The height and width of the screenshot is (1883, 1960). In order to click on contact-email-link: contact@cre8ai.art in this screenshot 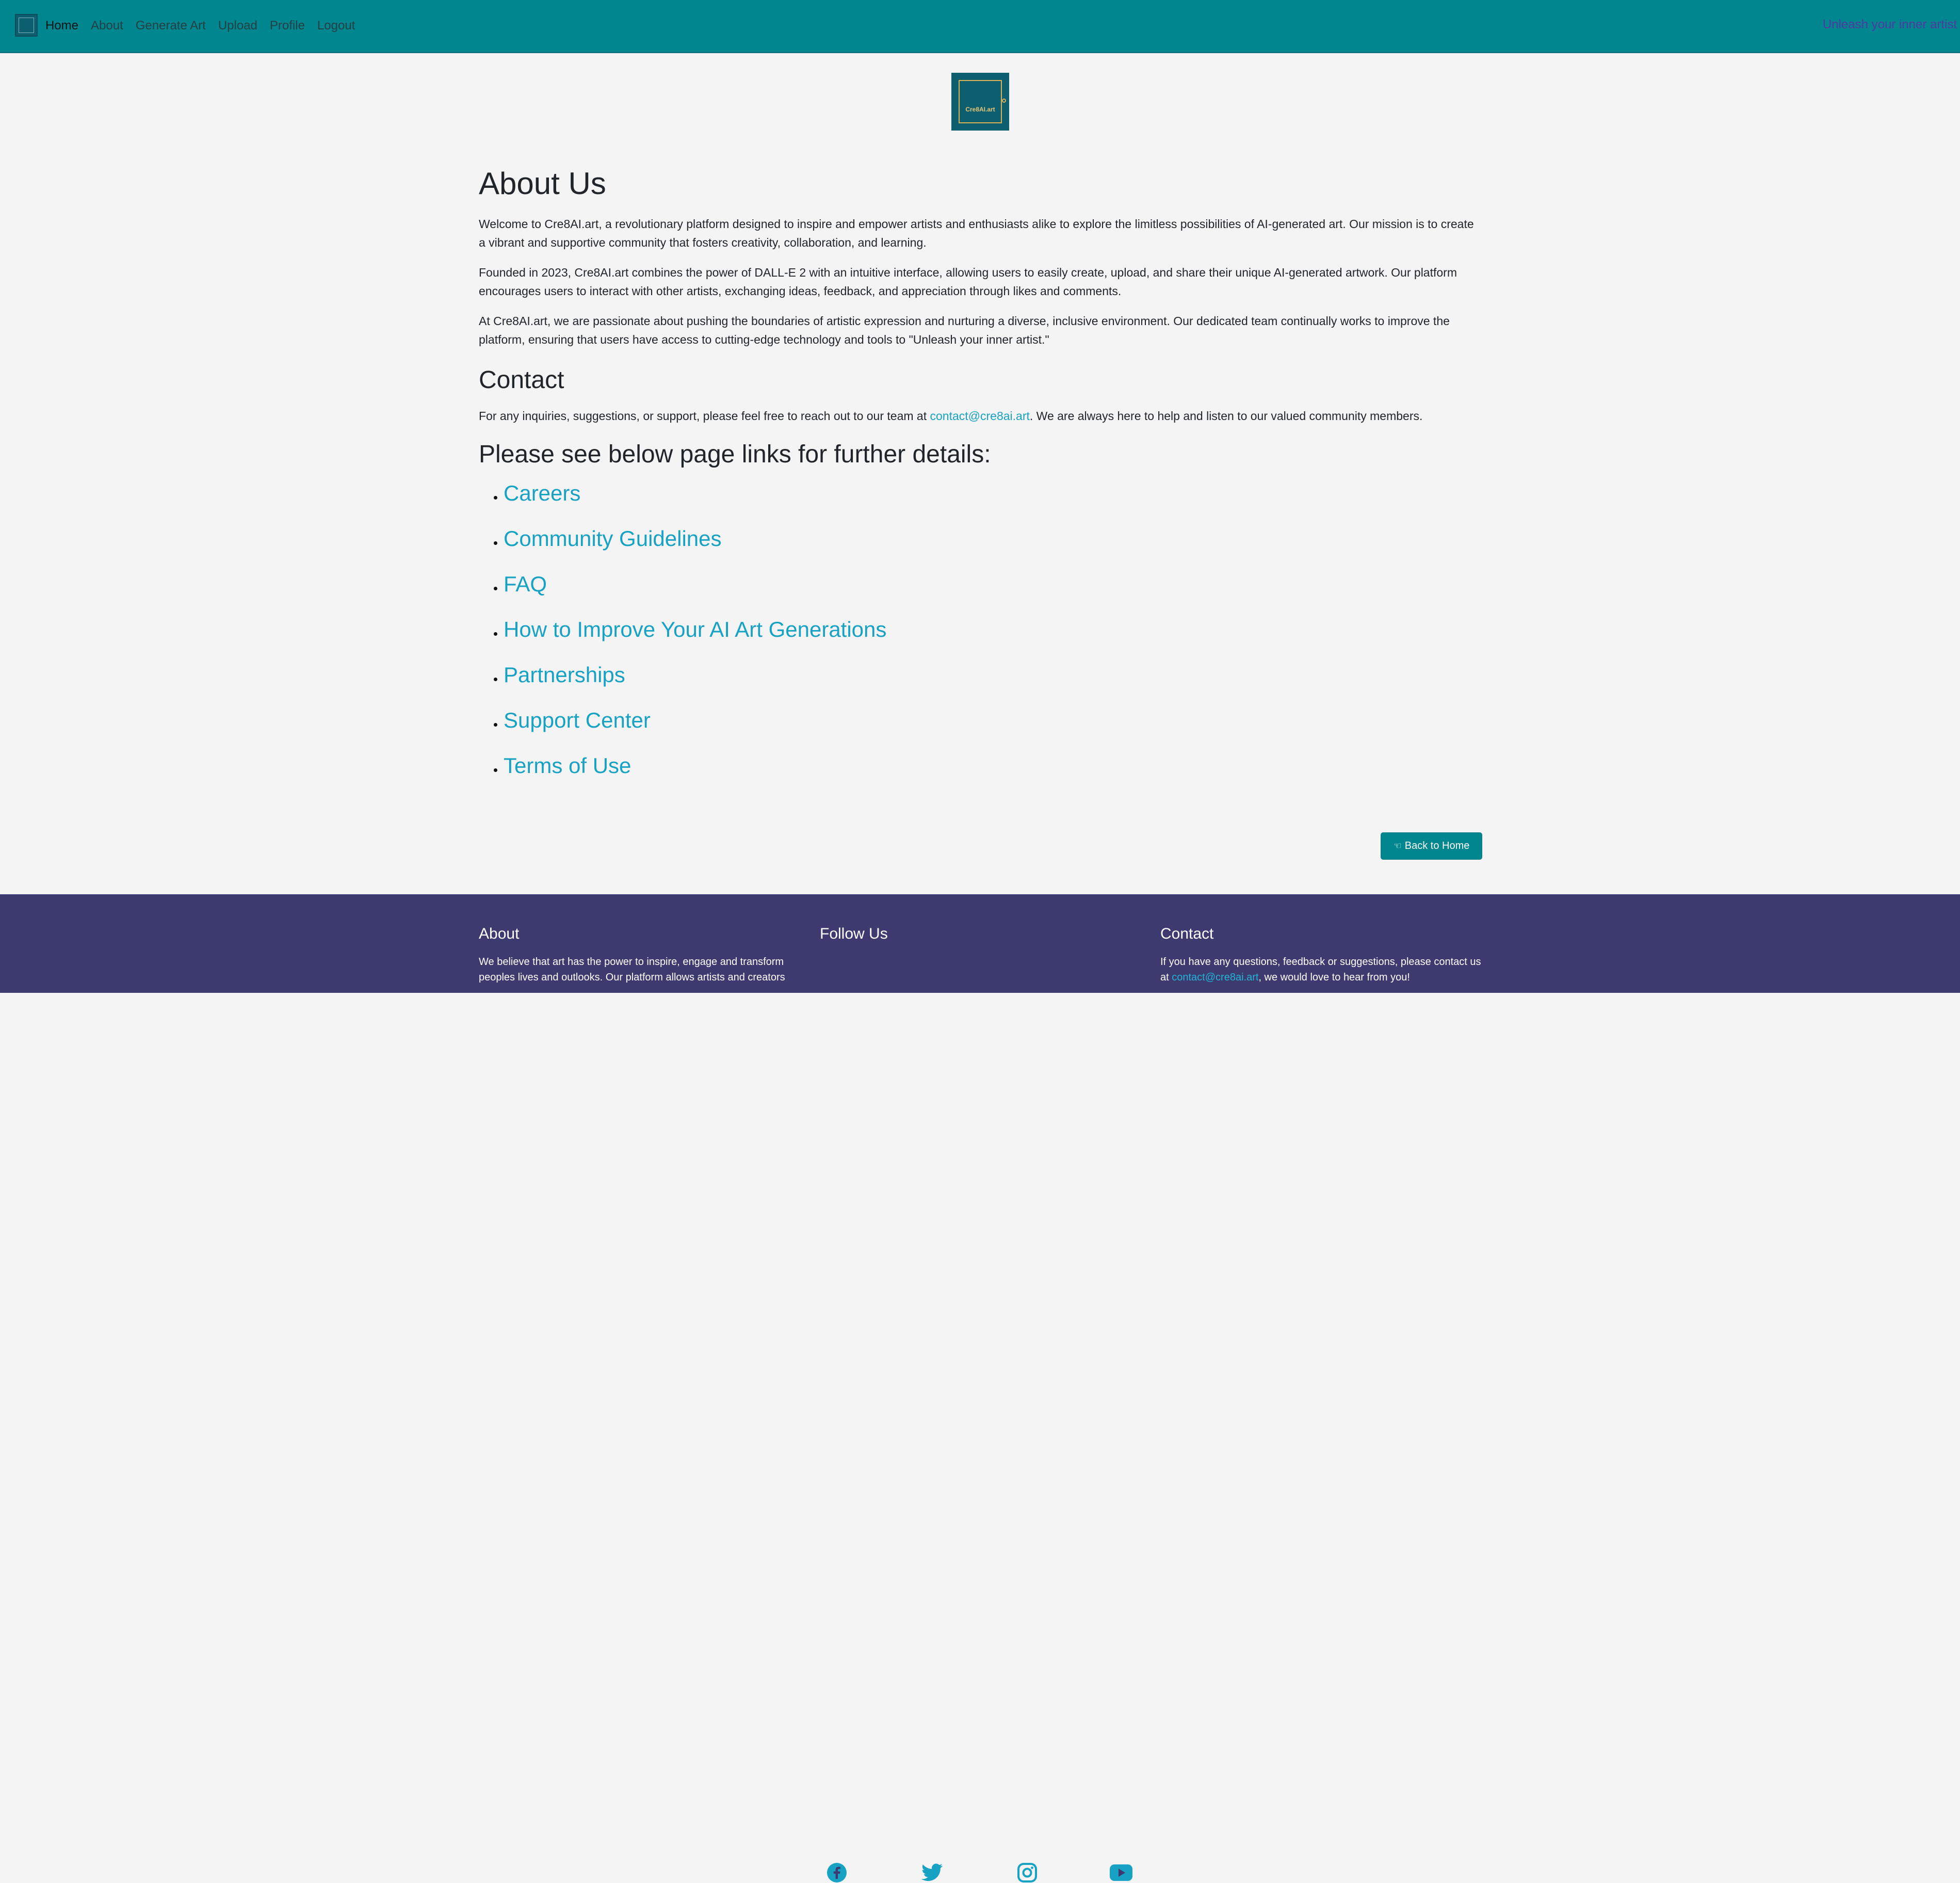, I will do `click(980, 416)`.